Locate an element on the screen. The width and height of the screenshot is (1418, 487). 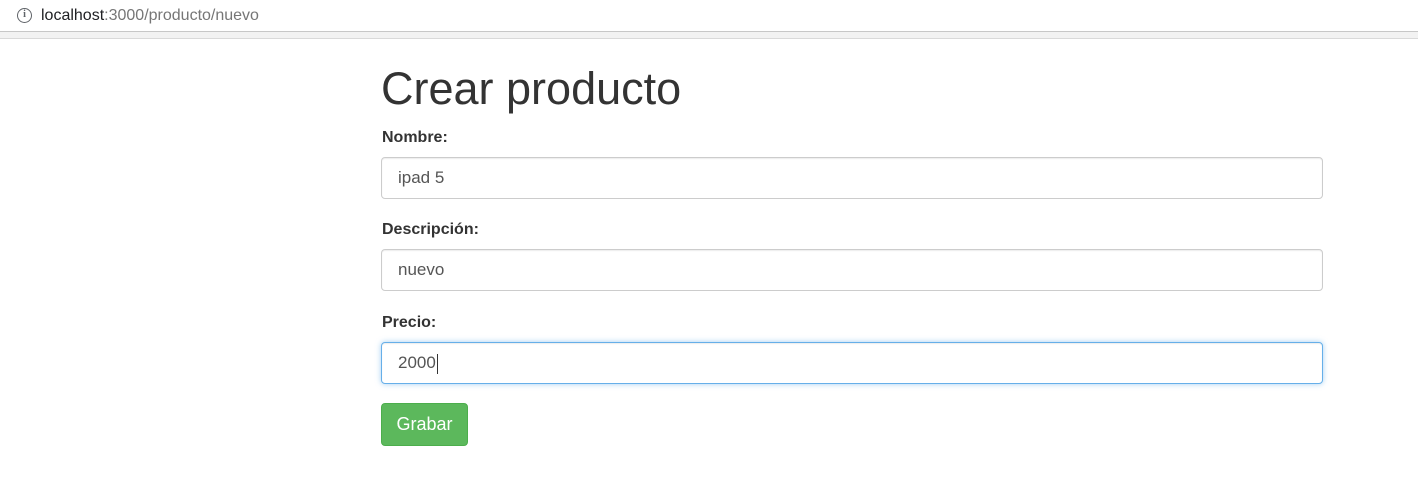
url-host: localhost is located at coordinates (73, 15).